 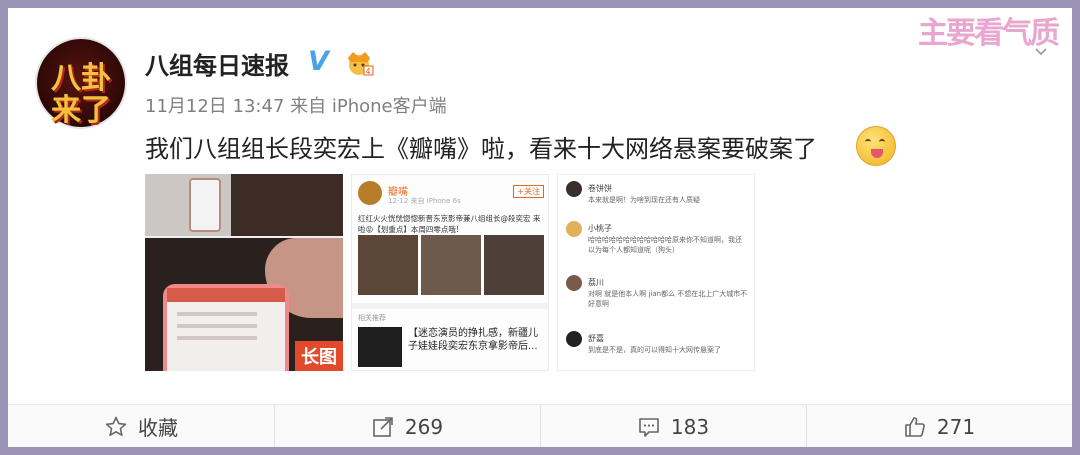 What do you see at coordinates (915, 426) in the screenshot?
I see `thumbs-up-icon` at bounding box center [915, 426].